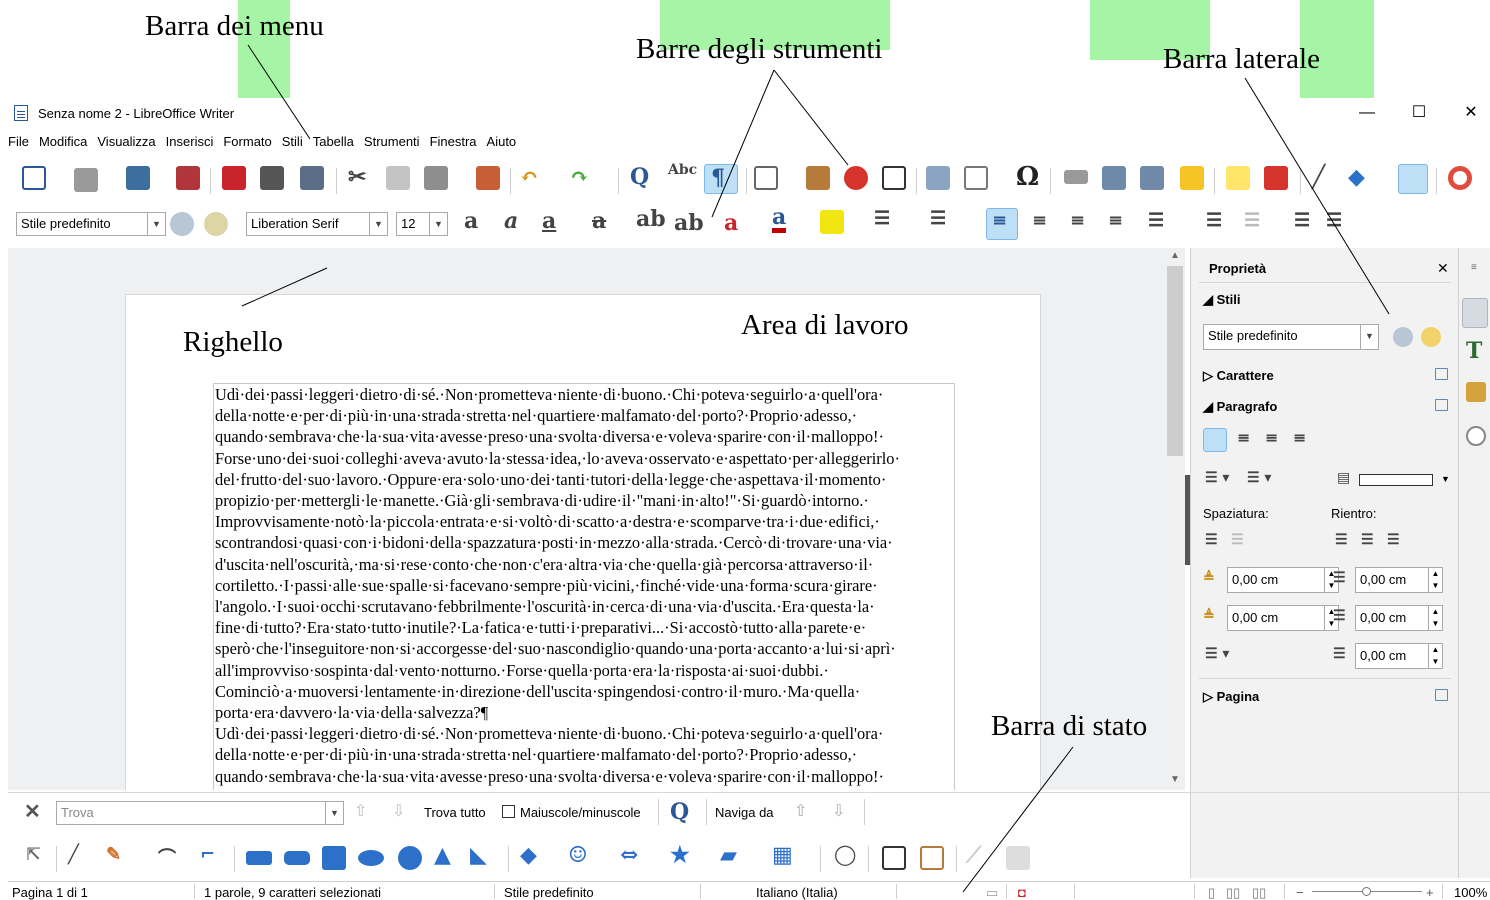 This screenshot has width=1490, height=900. What do you see at coordinates (50, 892) in the screenshot?
I see `page-count: Pagina 1 di 1` at bounding box center [50, 892].